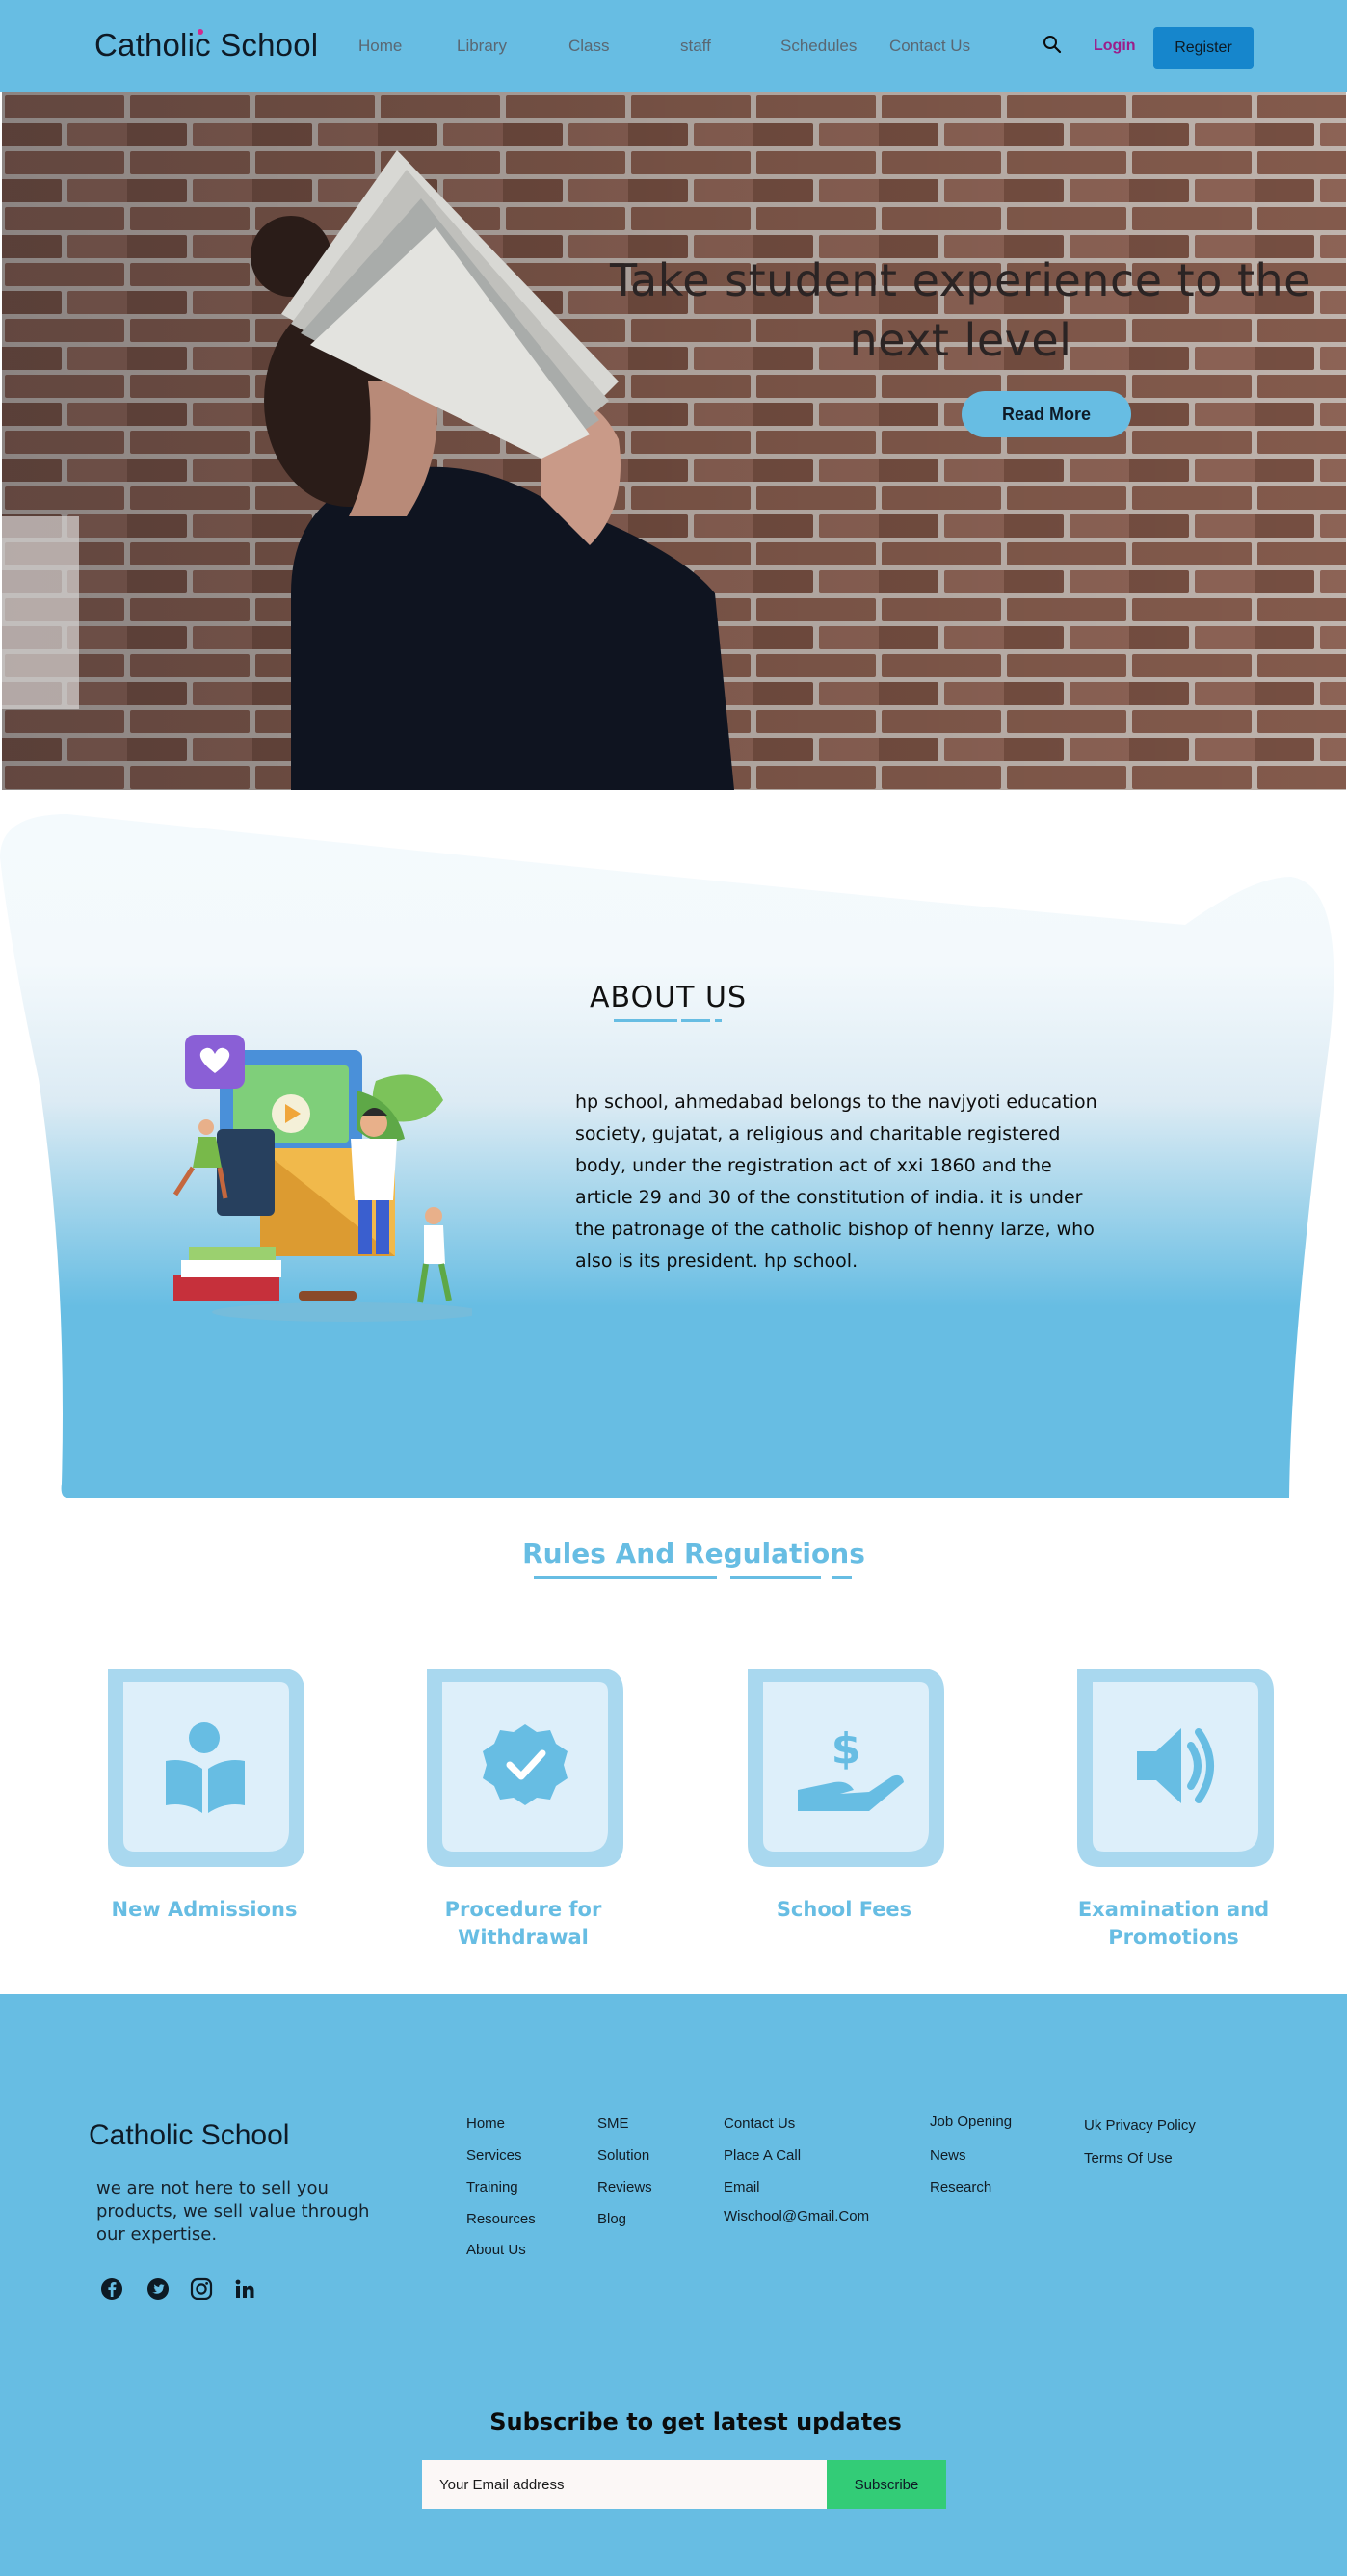 The width and height of the screenshot is (1347, 2576). What do you see at coordinates (971, 2122) in the screenshot?
I see `footer-link-job-opening: Job Opening` at bounding box center [971, 2122].